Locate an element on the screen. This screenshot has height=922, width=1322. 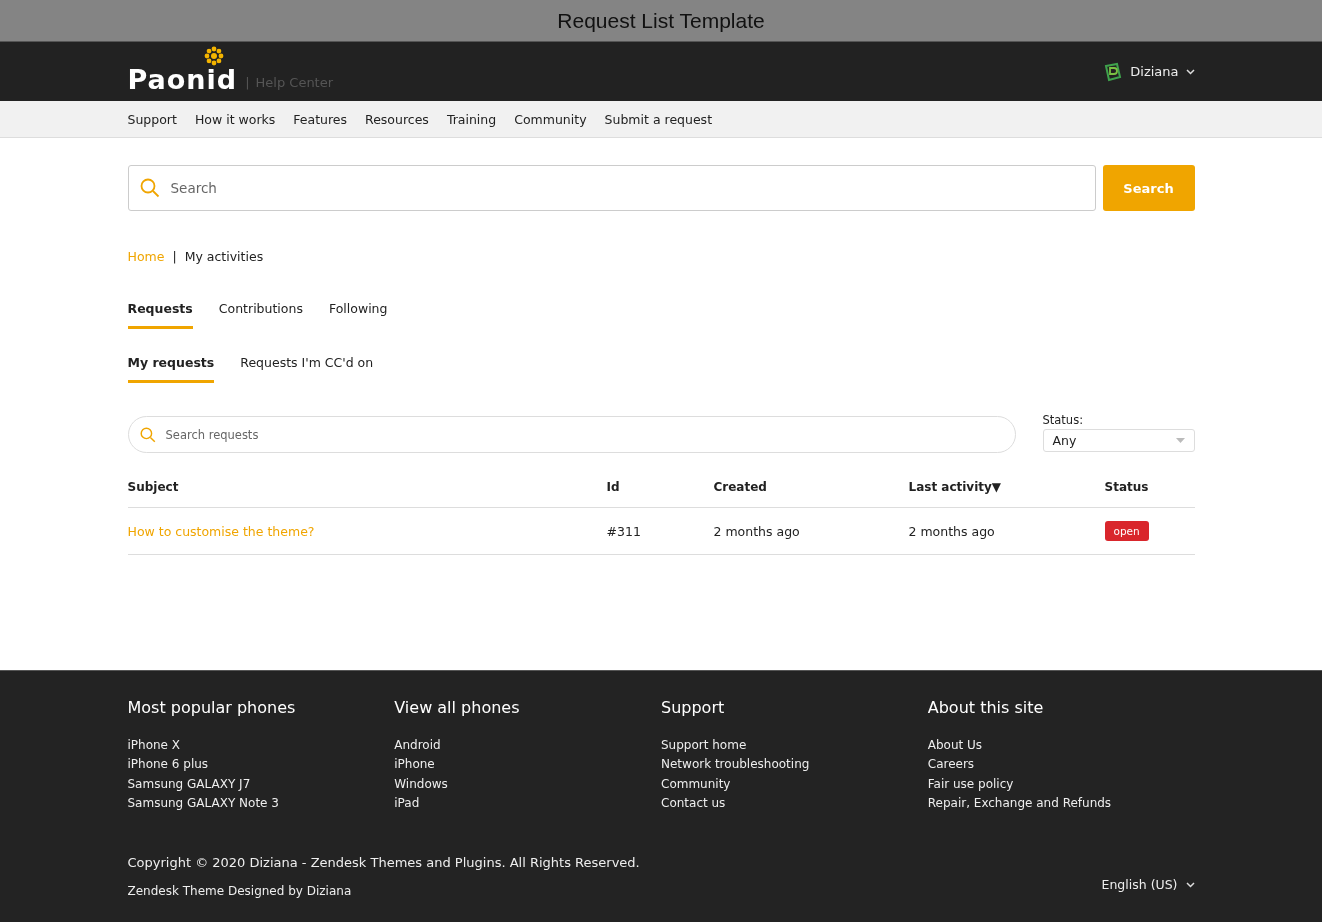
column-header: Id is located at coordinates (660, 487).